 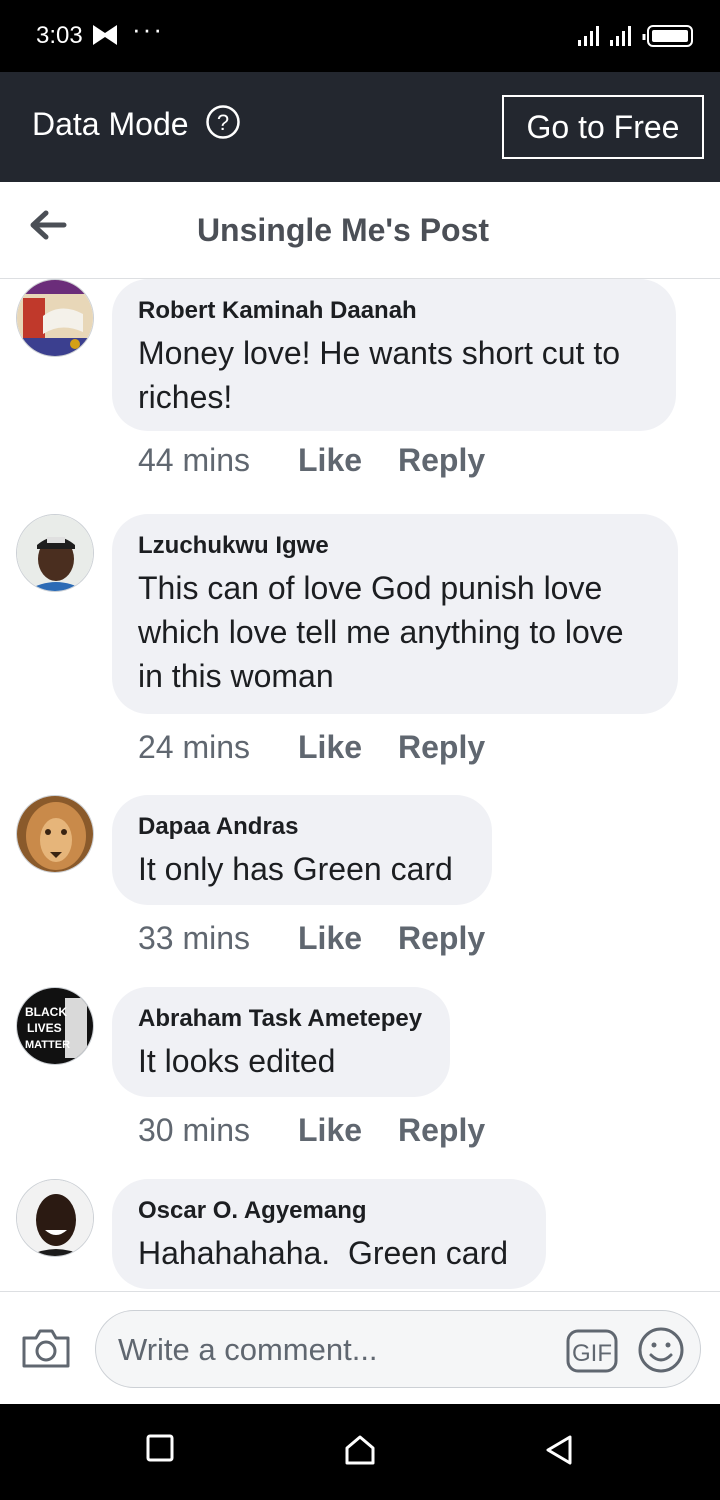 I want to click on comment-text: Hahahahaha. Green card, so click(x=323, y=1253).